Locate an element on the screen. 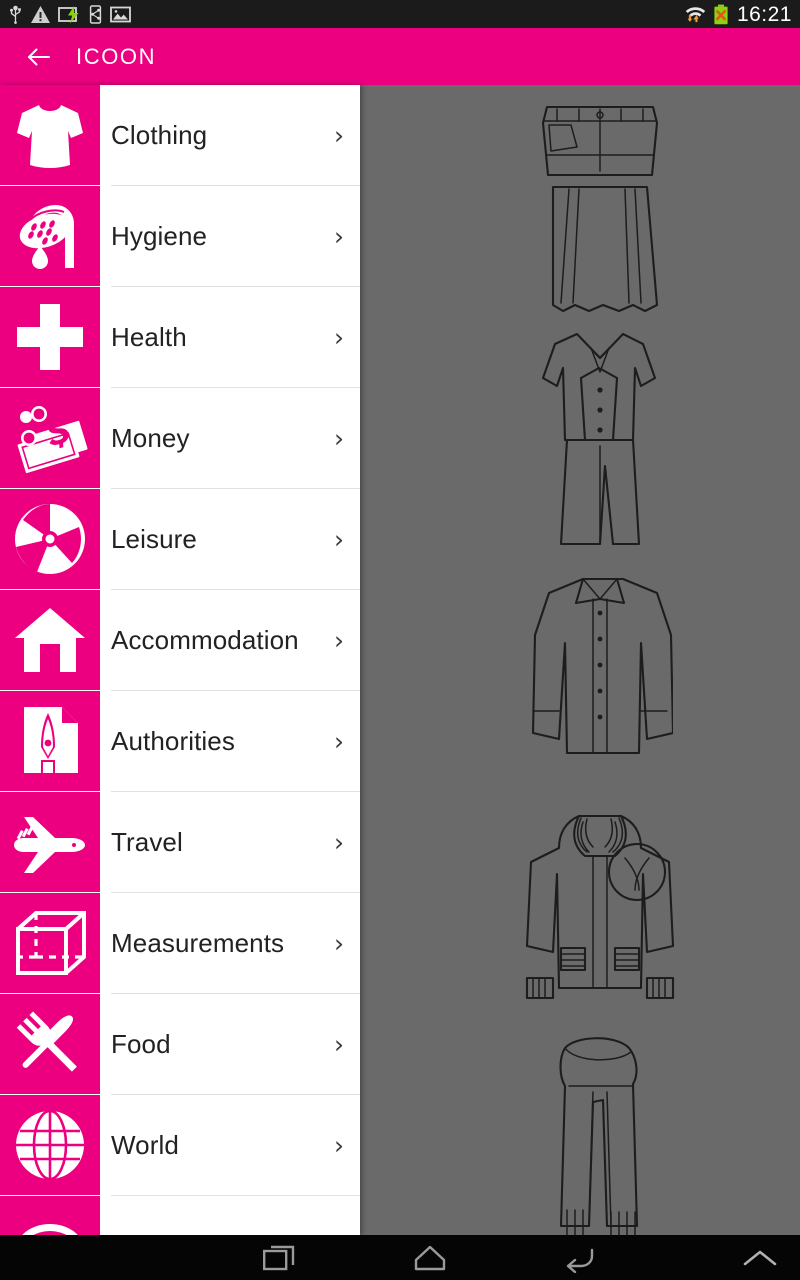 The image size is (800, 1280). sidebar-row-body: Clothing › is located at coordinates (230, 135).